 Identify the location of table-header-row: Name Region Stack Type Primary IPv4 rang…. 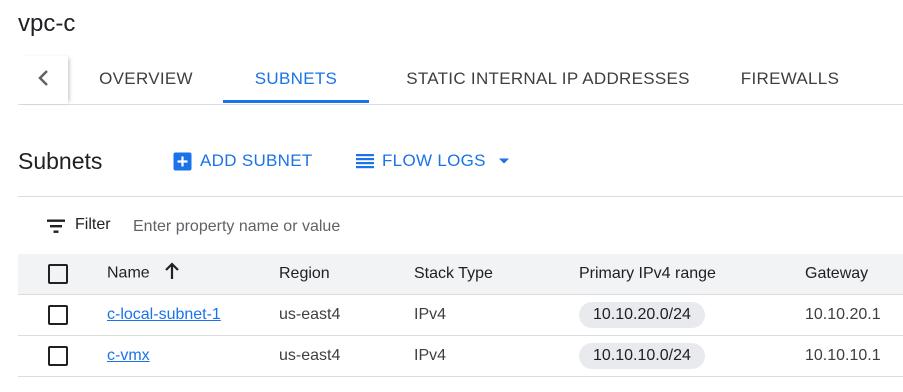
(460, 274).